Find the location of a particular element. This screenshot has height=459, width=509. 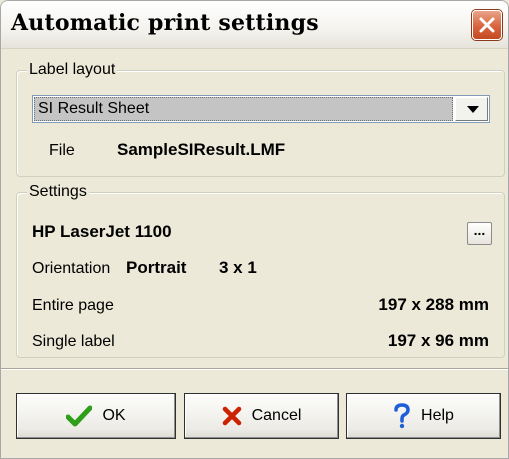

title-bar: Automatic print settings is located at coordinates (254, 25).